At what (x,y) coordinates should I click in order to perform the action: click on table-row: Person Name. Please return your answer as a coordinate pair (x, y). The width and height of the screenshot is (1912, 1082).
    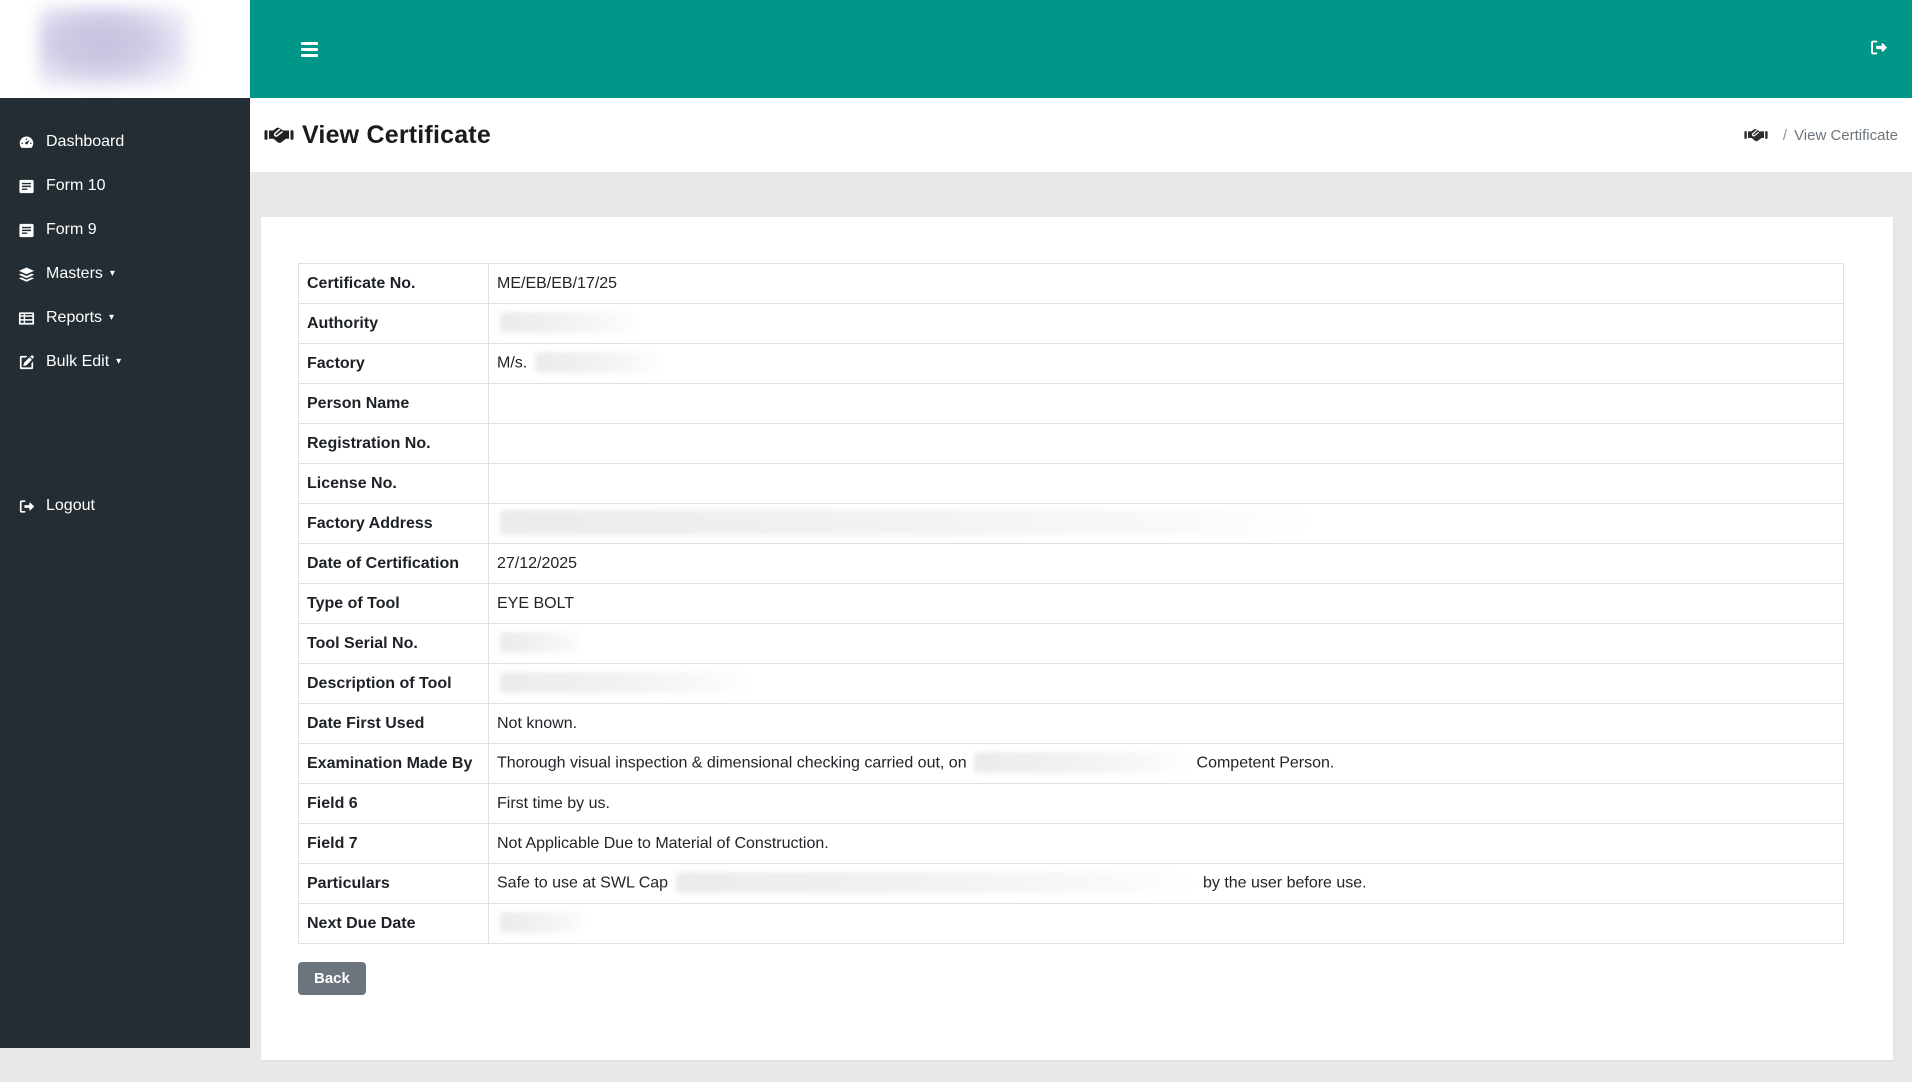
    Looking at the image, I should click on (1071, 403).